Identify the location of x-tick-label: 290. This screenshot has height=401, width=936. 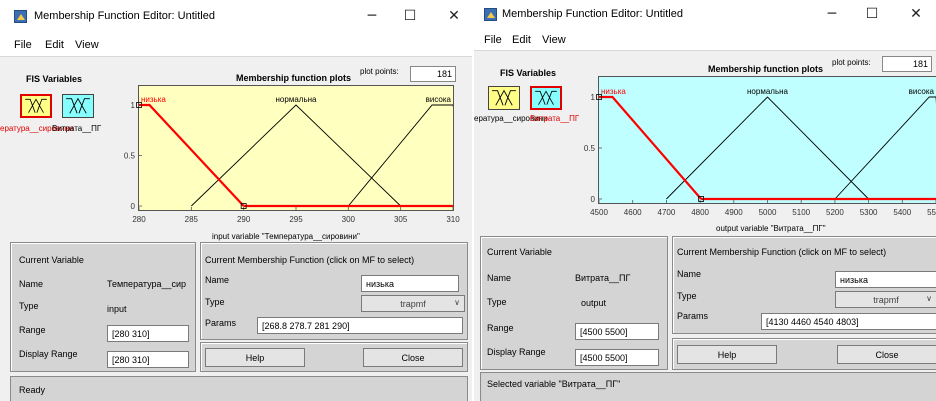
(244, 219).